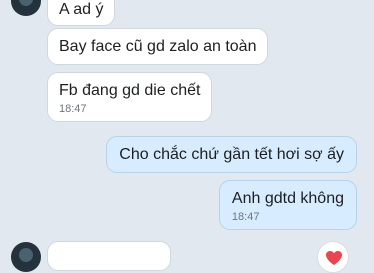 Image resolution: width=374 pixels, height=273 pixels. I want to click on message-text: Bay face cũ gd zalo an toàn, so click(158, 46).